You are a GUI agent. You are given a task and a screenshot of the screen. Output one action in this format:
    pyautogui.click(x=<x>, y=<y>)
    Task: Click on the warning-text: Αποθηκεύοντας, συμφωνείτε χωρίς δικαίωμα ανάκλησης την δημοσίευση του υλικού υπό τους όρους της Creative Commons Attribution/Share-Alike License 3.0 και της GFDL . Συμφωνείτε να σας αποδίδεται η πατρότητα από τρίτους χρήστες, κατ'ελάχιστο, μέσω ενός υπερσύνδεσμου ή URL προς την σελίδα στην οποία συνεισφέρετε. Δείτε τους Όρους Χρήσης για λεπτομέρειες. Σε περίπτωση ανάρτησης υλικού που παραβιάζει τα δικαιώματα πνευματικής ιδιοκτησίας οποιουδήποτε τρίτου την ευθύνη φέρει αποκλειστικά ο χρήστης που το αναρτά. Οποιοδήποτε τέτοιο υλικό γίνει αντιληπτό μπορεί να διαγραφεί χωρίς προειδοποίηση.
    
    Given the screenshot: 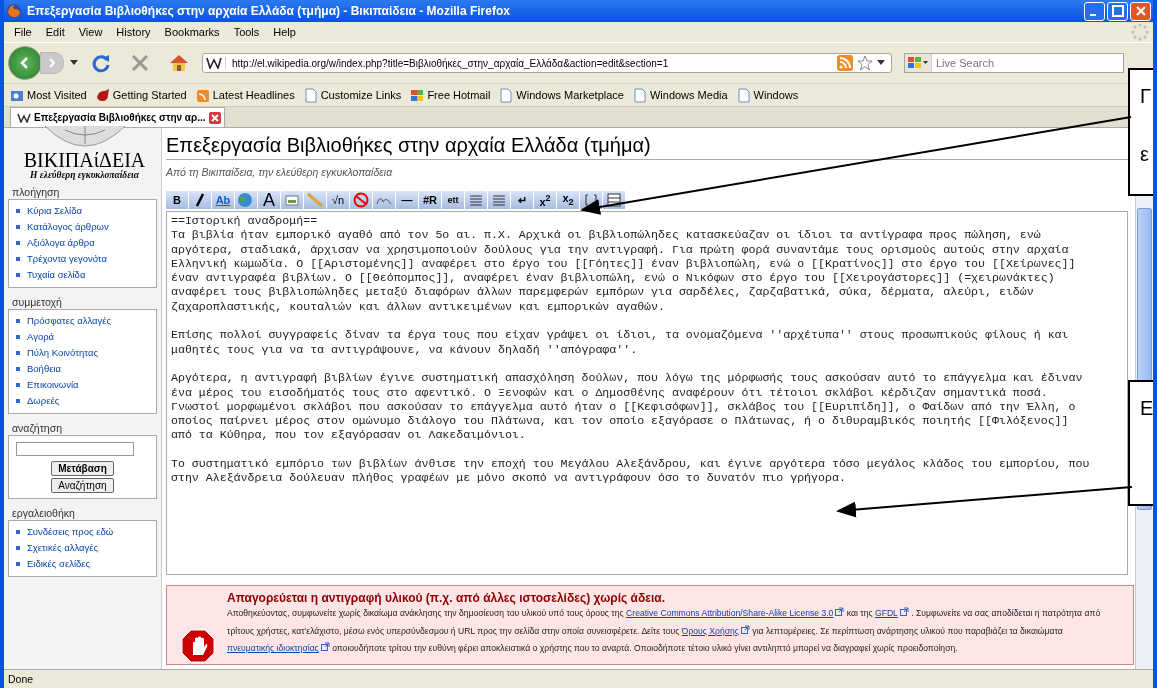 What is the action you would take?
    pyautogui.click(x=664, y=630)
    